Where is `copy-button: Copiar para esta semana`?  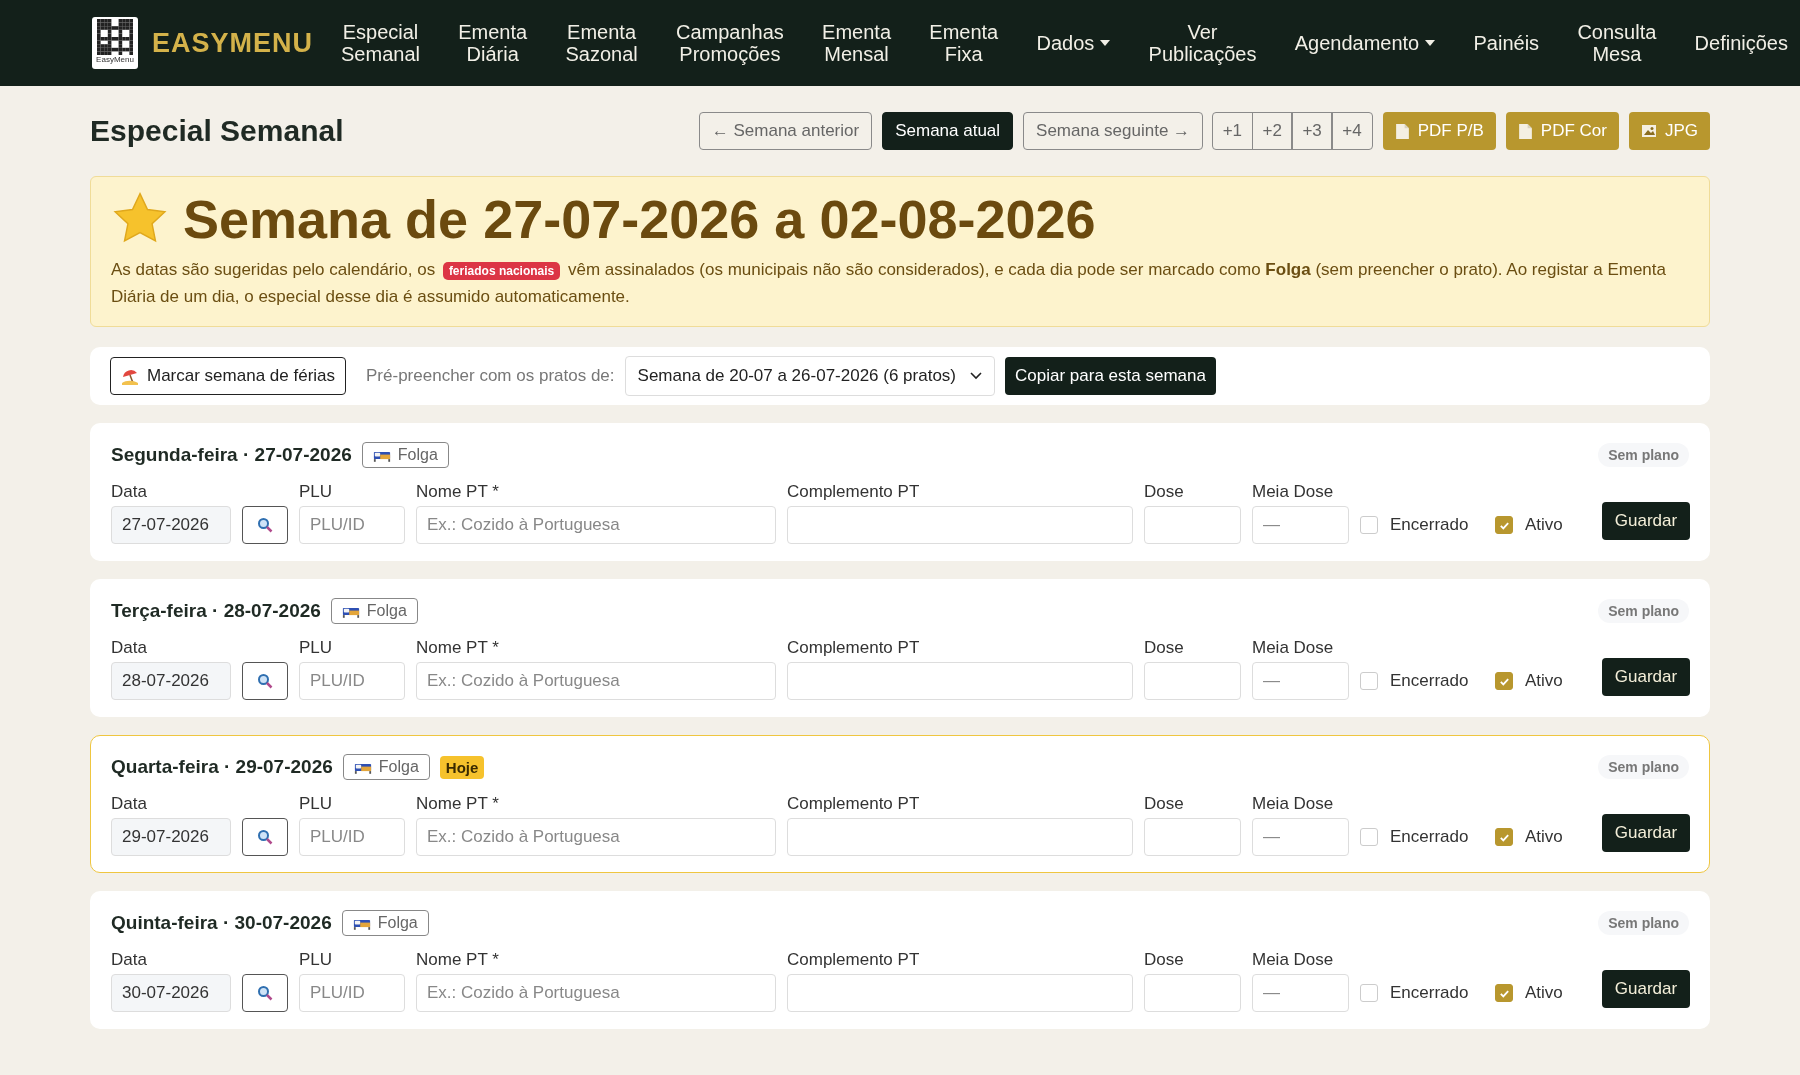 copy-button: Copiar para esta semana is located at coordinates (1110, 376).